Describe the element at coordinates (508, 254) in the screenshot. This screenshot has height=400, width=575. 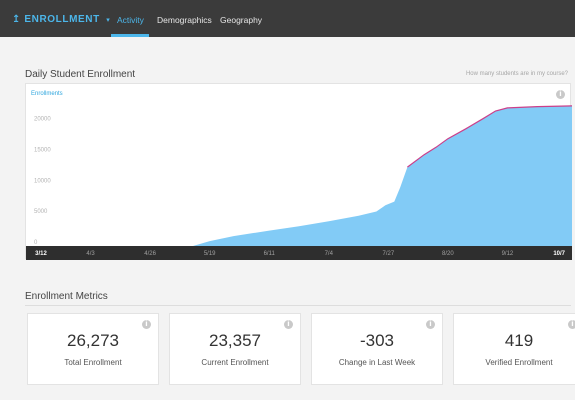
I see `x-tick-label: 9/12` at that location.